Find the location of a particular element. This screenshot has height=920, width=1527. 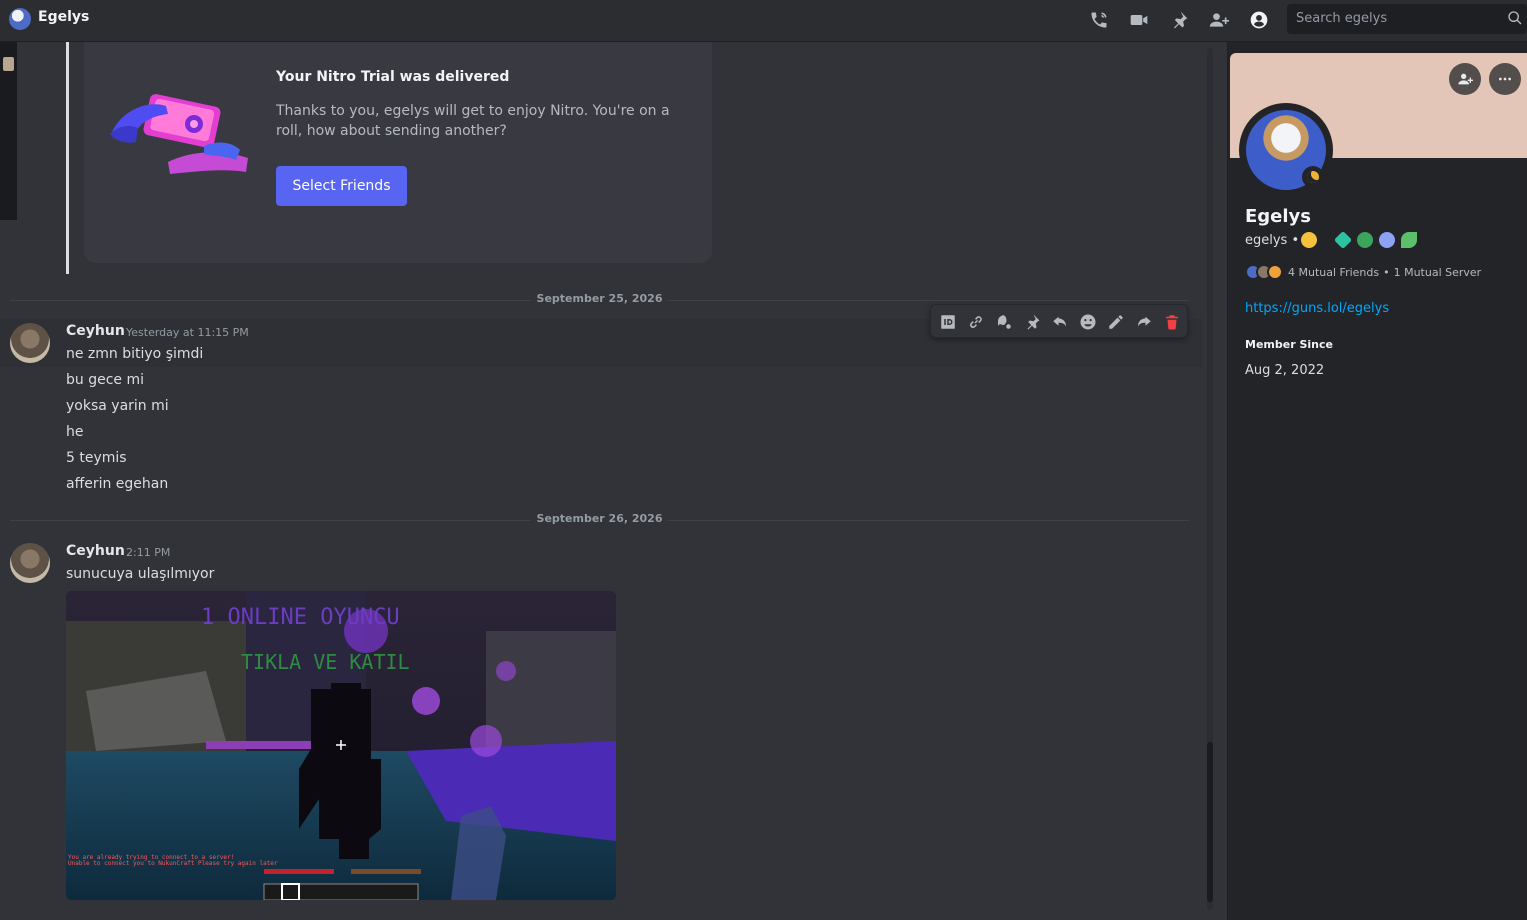

copy-id-icon is located at coordinates (948, 322).